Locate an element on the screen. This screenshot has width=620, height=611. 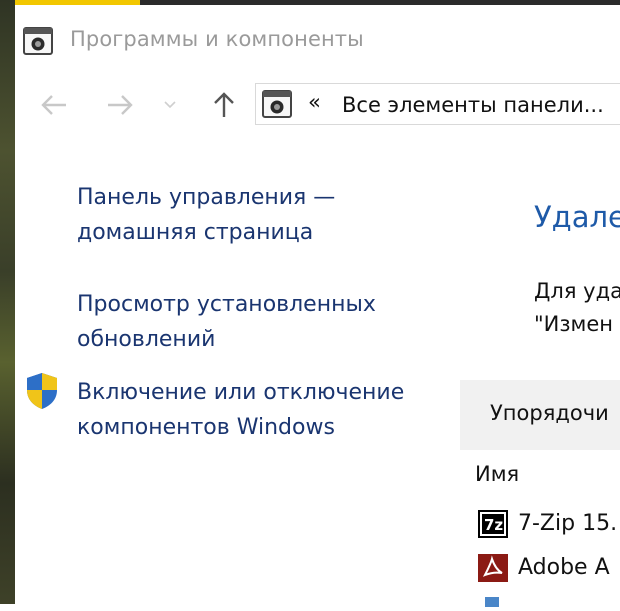
back-button is located at coordinates (54, 105).